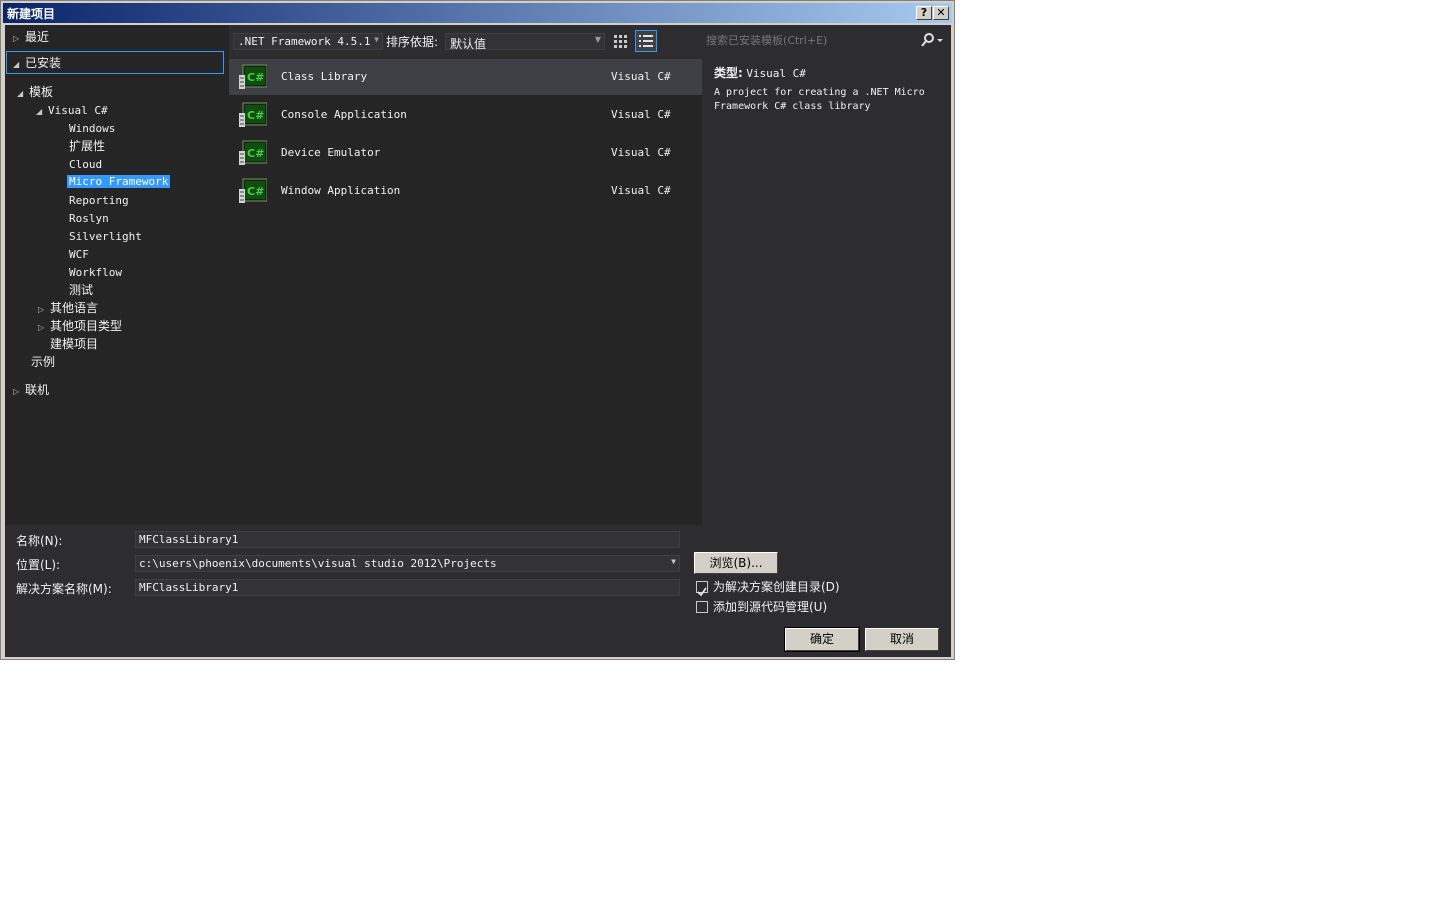 This screenshot has width=1440, height=900. What do you see at coordinates (477, 13) in the screenshot?
I see `title-bar: 新建项目 ? ✕` at bounding box center [477, 13].